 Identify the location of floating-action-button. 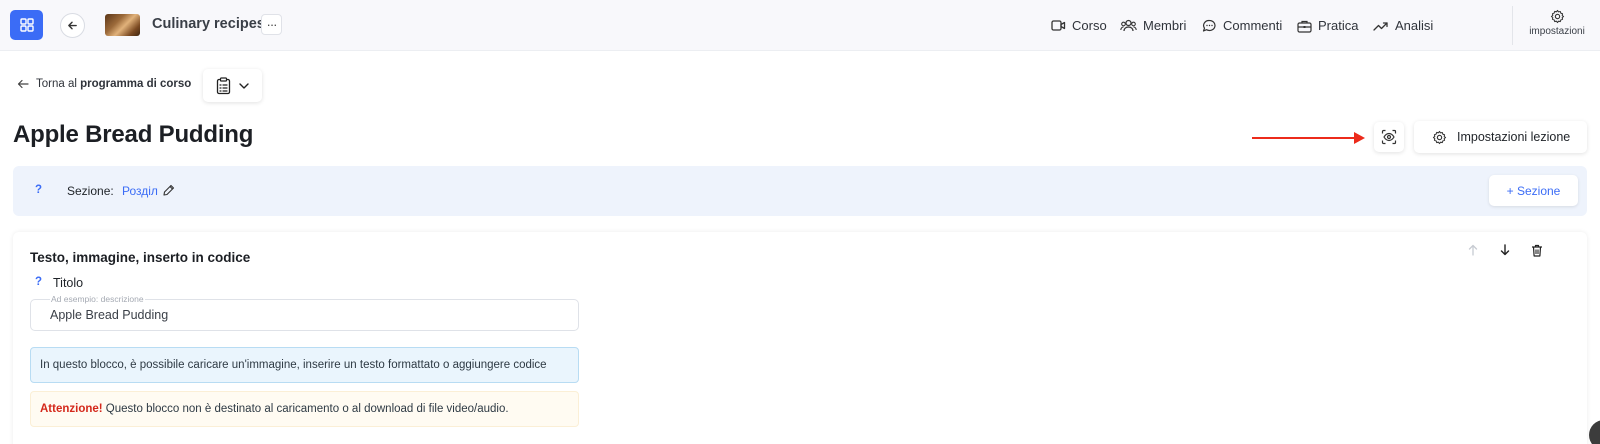
(1594, 432).